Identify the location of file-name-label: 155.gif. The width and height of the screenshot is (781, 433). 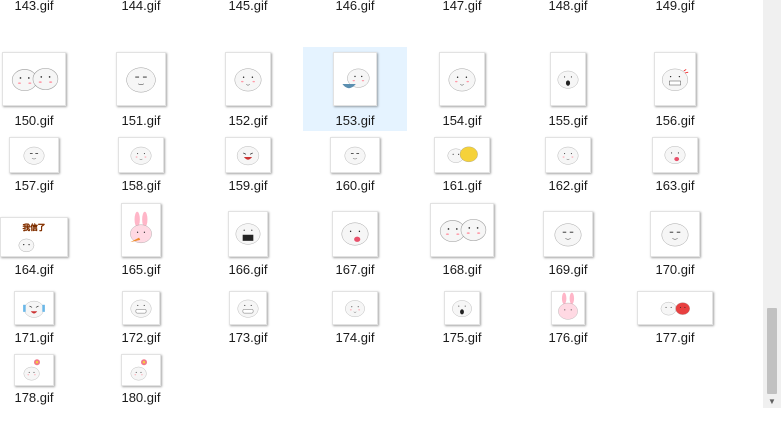
(568, 120).